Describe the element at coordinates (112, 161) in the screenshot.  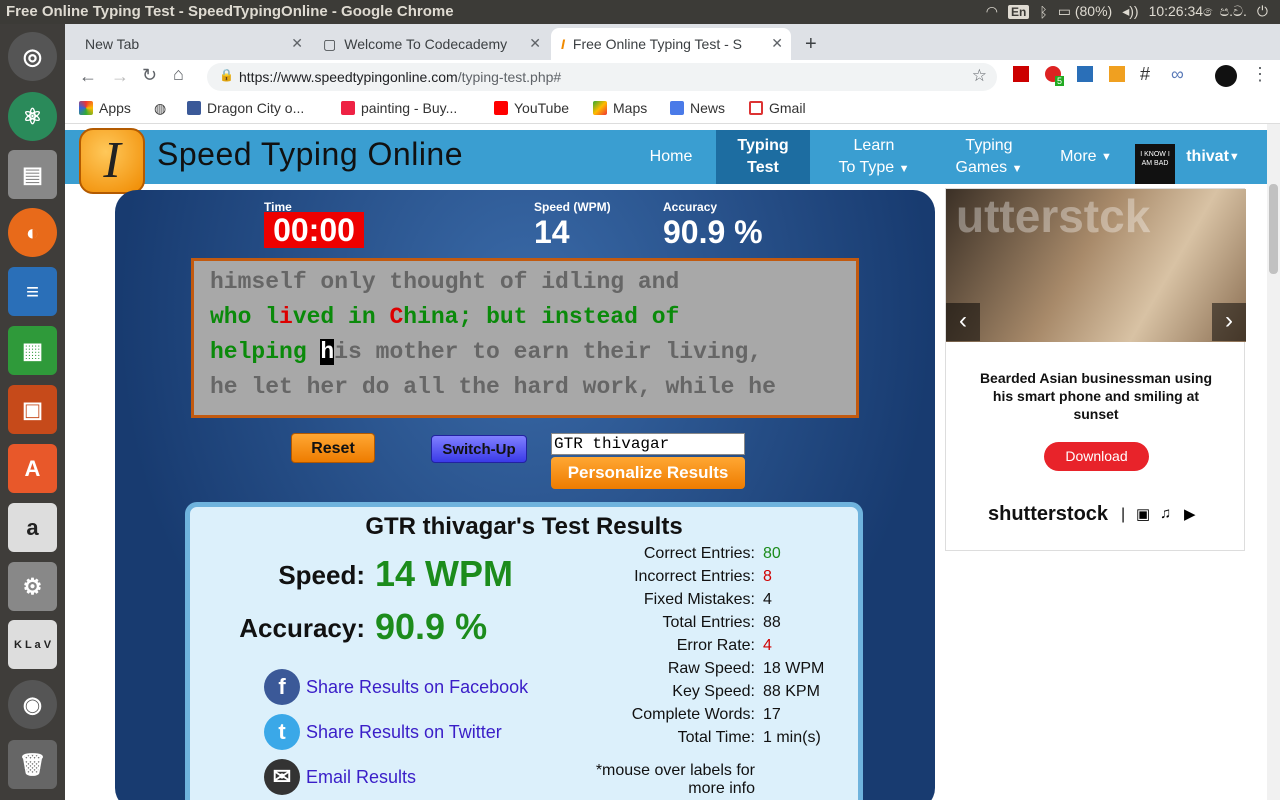
I see `site-logo: I` at that location.